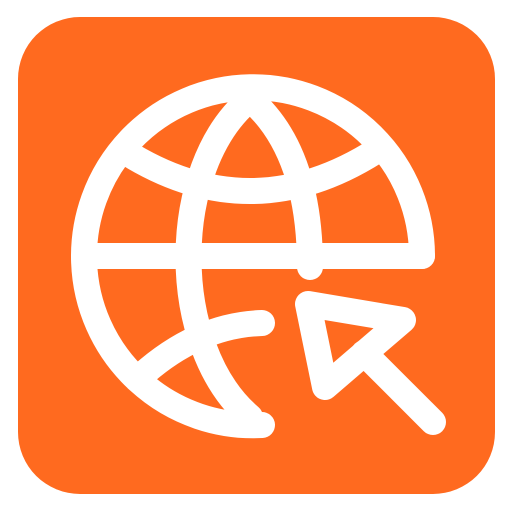  I want to click on cursor-arrow-icon, so click(370, 363).